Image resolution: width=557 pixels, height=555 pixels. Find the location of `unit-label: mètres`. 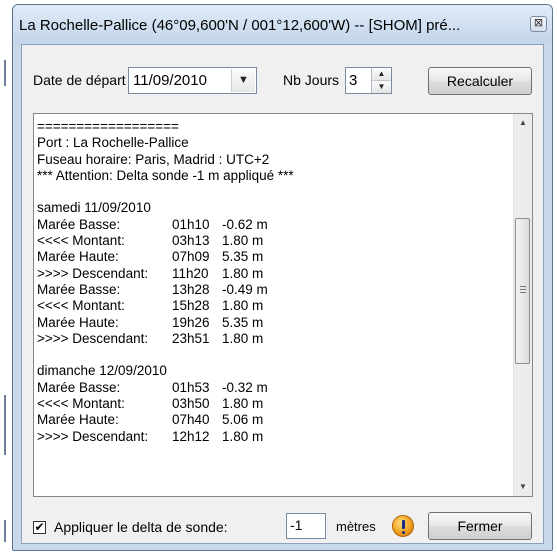

unit-label: mètres is located at coordinates (356, 526).